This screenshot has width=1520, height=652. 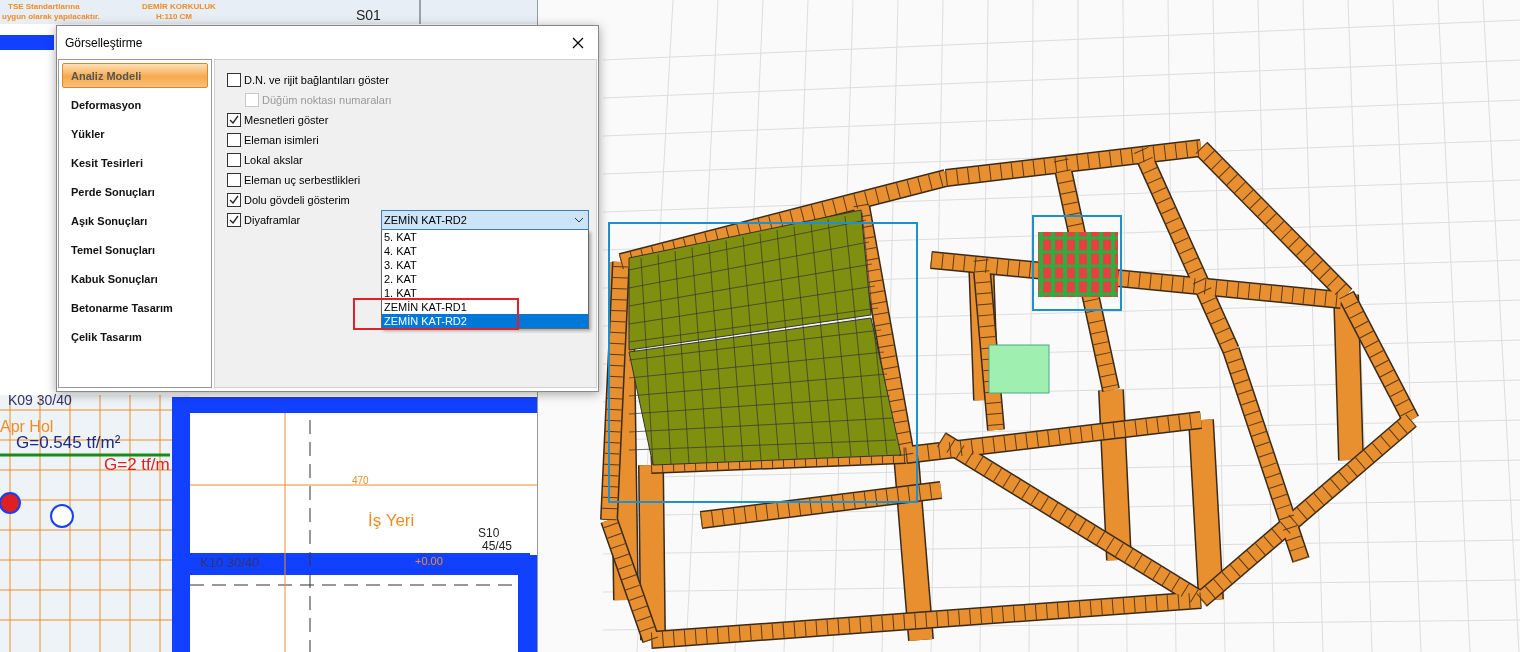 I want to click on dropdown-item: 1. KAT, so click(x=485, y=293).